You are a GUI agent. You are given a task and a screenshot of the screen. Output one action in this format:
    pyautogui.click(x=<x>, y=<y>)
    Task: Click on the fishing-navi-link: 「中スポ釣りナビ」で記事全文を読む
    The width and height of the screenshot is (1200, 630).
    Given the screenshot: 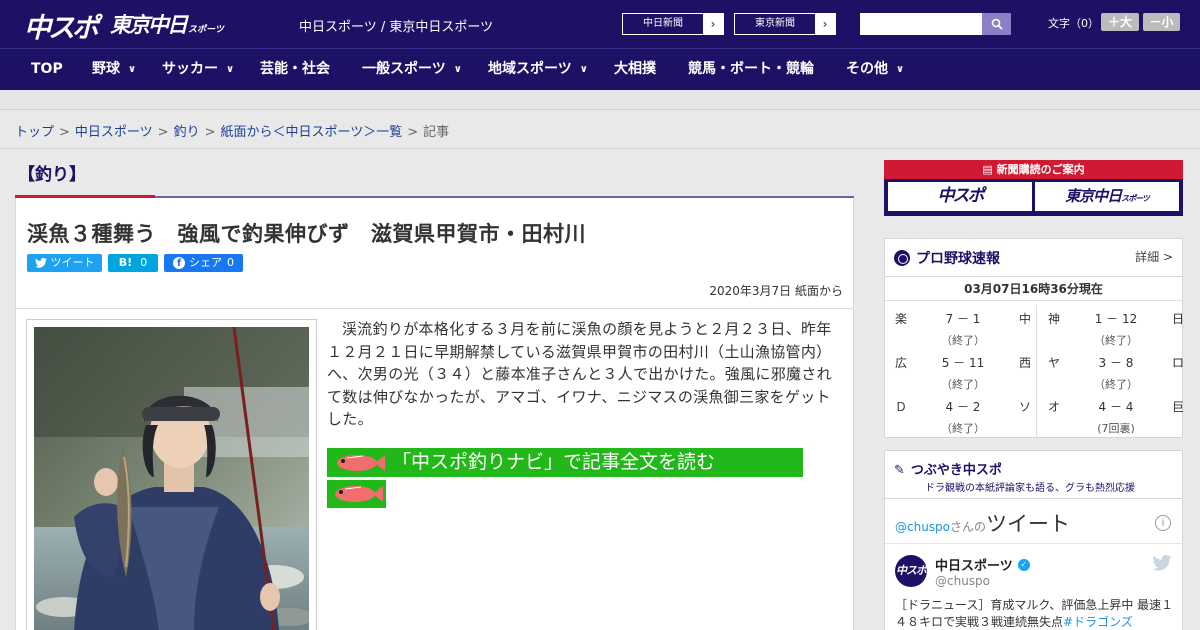 What is the action you would take?
    pyautogui.click(x=565, y=462)
    